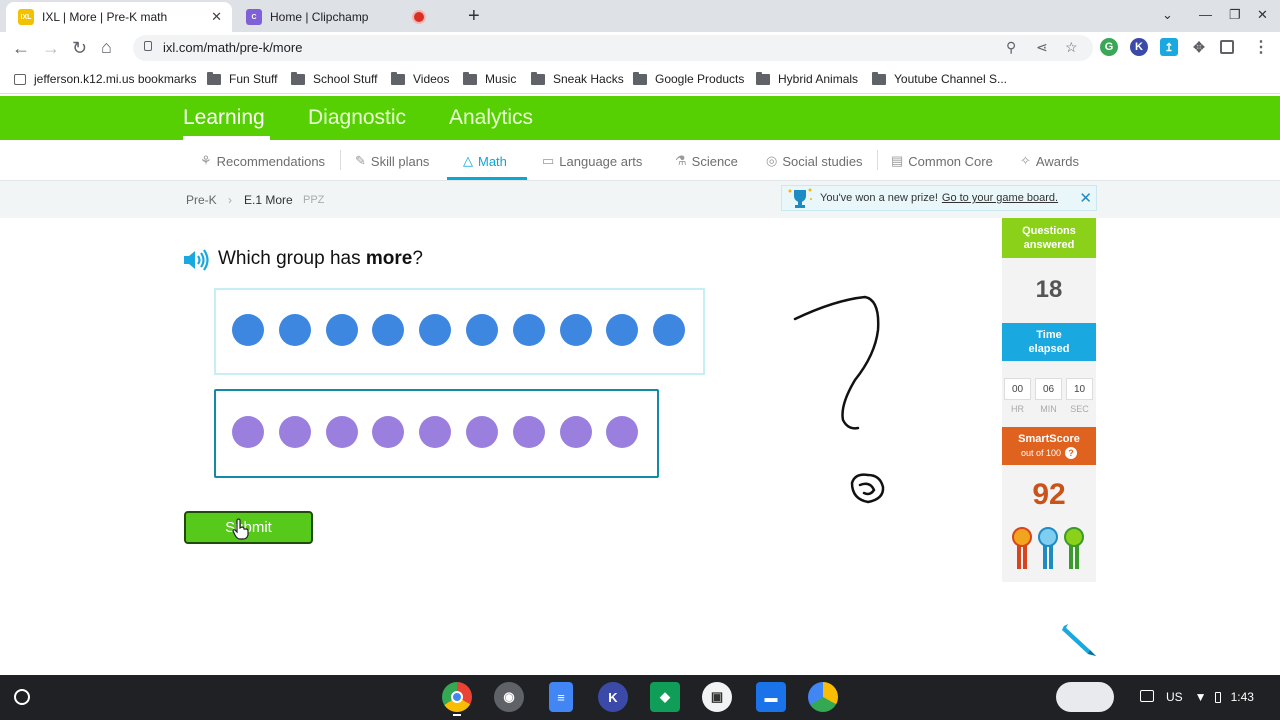 The width and height of the screenshot is (1280, 720). Describe the element at coordinates (197, 260) in the screenshot. I see `speaker-icon` at that location.